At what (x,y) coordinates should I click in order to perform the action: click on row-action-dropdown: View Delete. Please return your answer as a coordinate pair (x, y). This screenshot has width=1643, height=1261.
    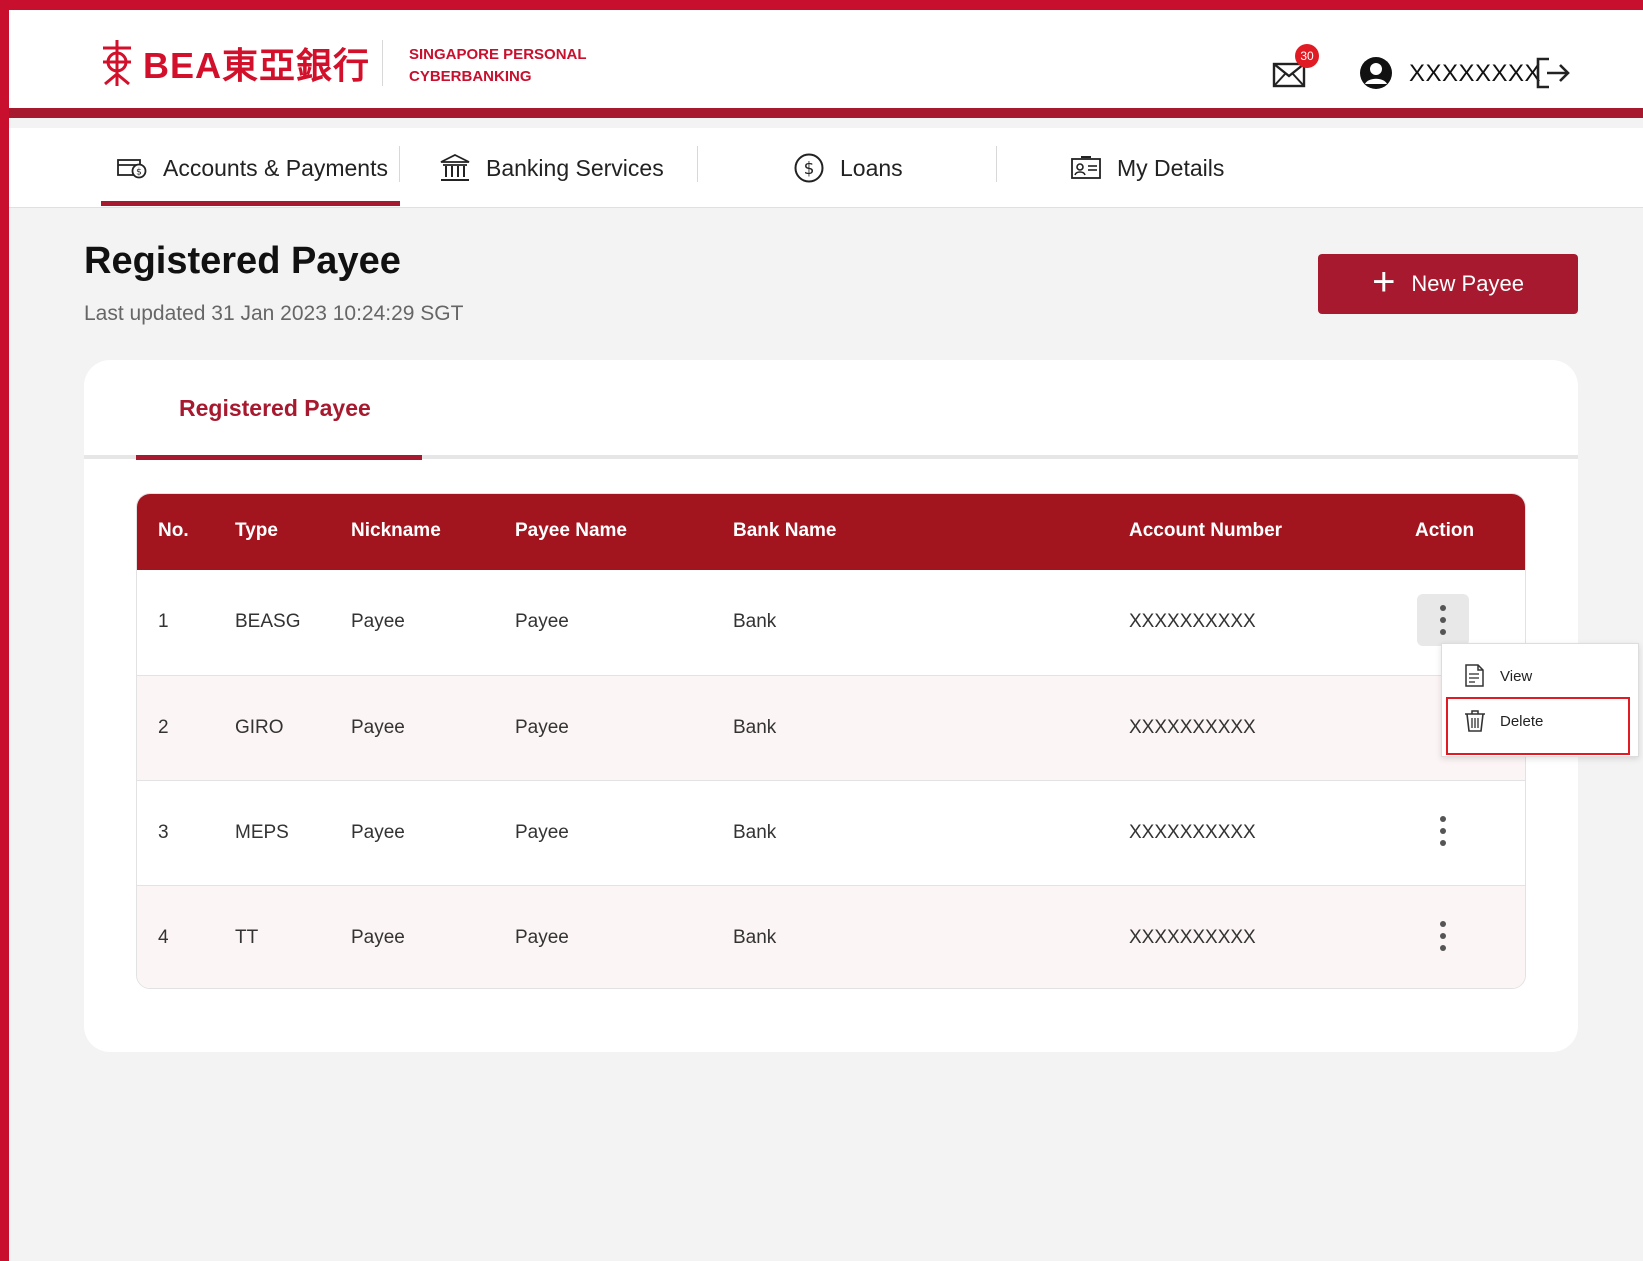
    Looking at the image, I should click on (1540, 700).